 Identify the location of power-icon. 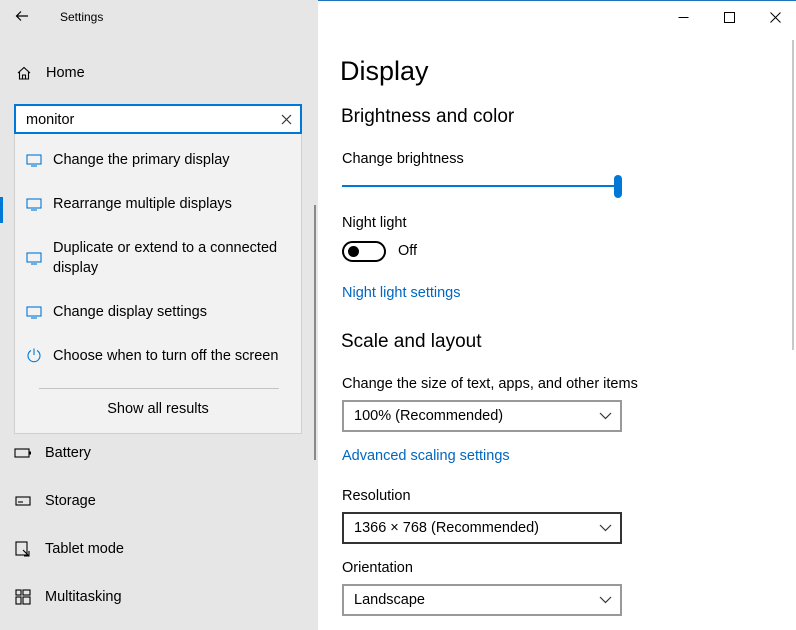
(34, 355).